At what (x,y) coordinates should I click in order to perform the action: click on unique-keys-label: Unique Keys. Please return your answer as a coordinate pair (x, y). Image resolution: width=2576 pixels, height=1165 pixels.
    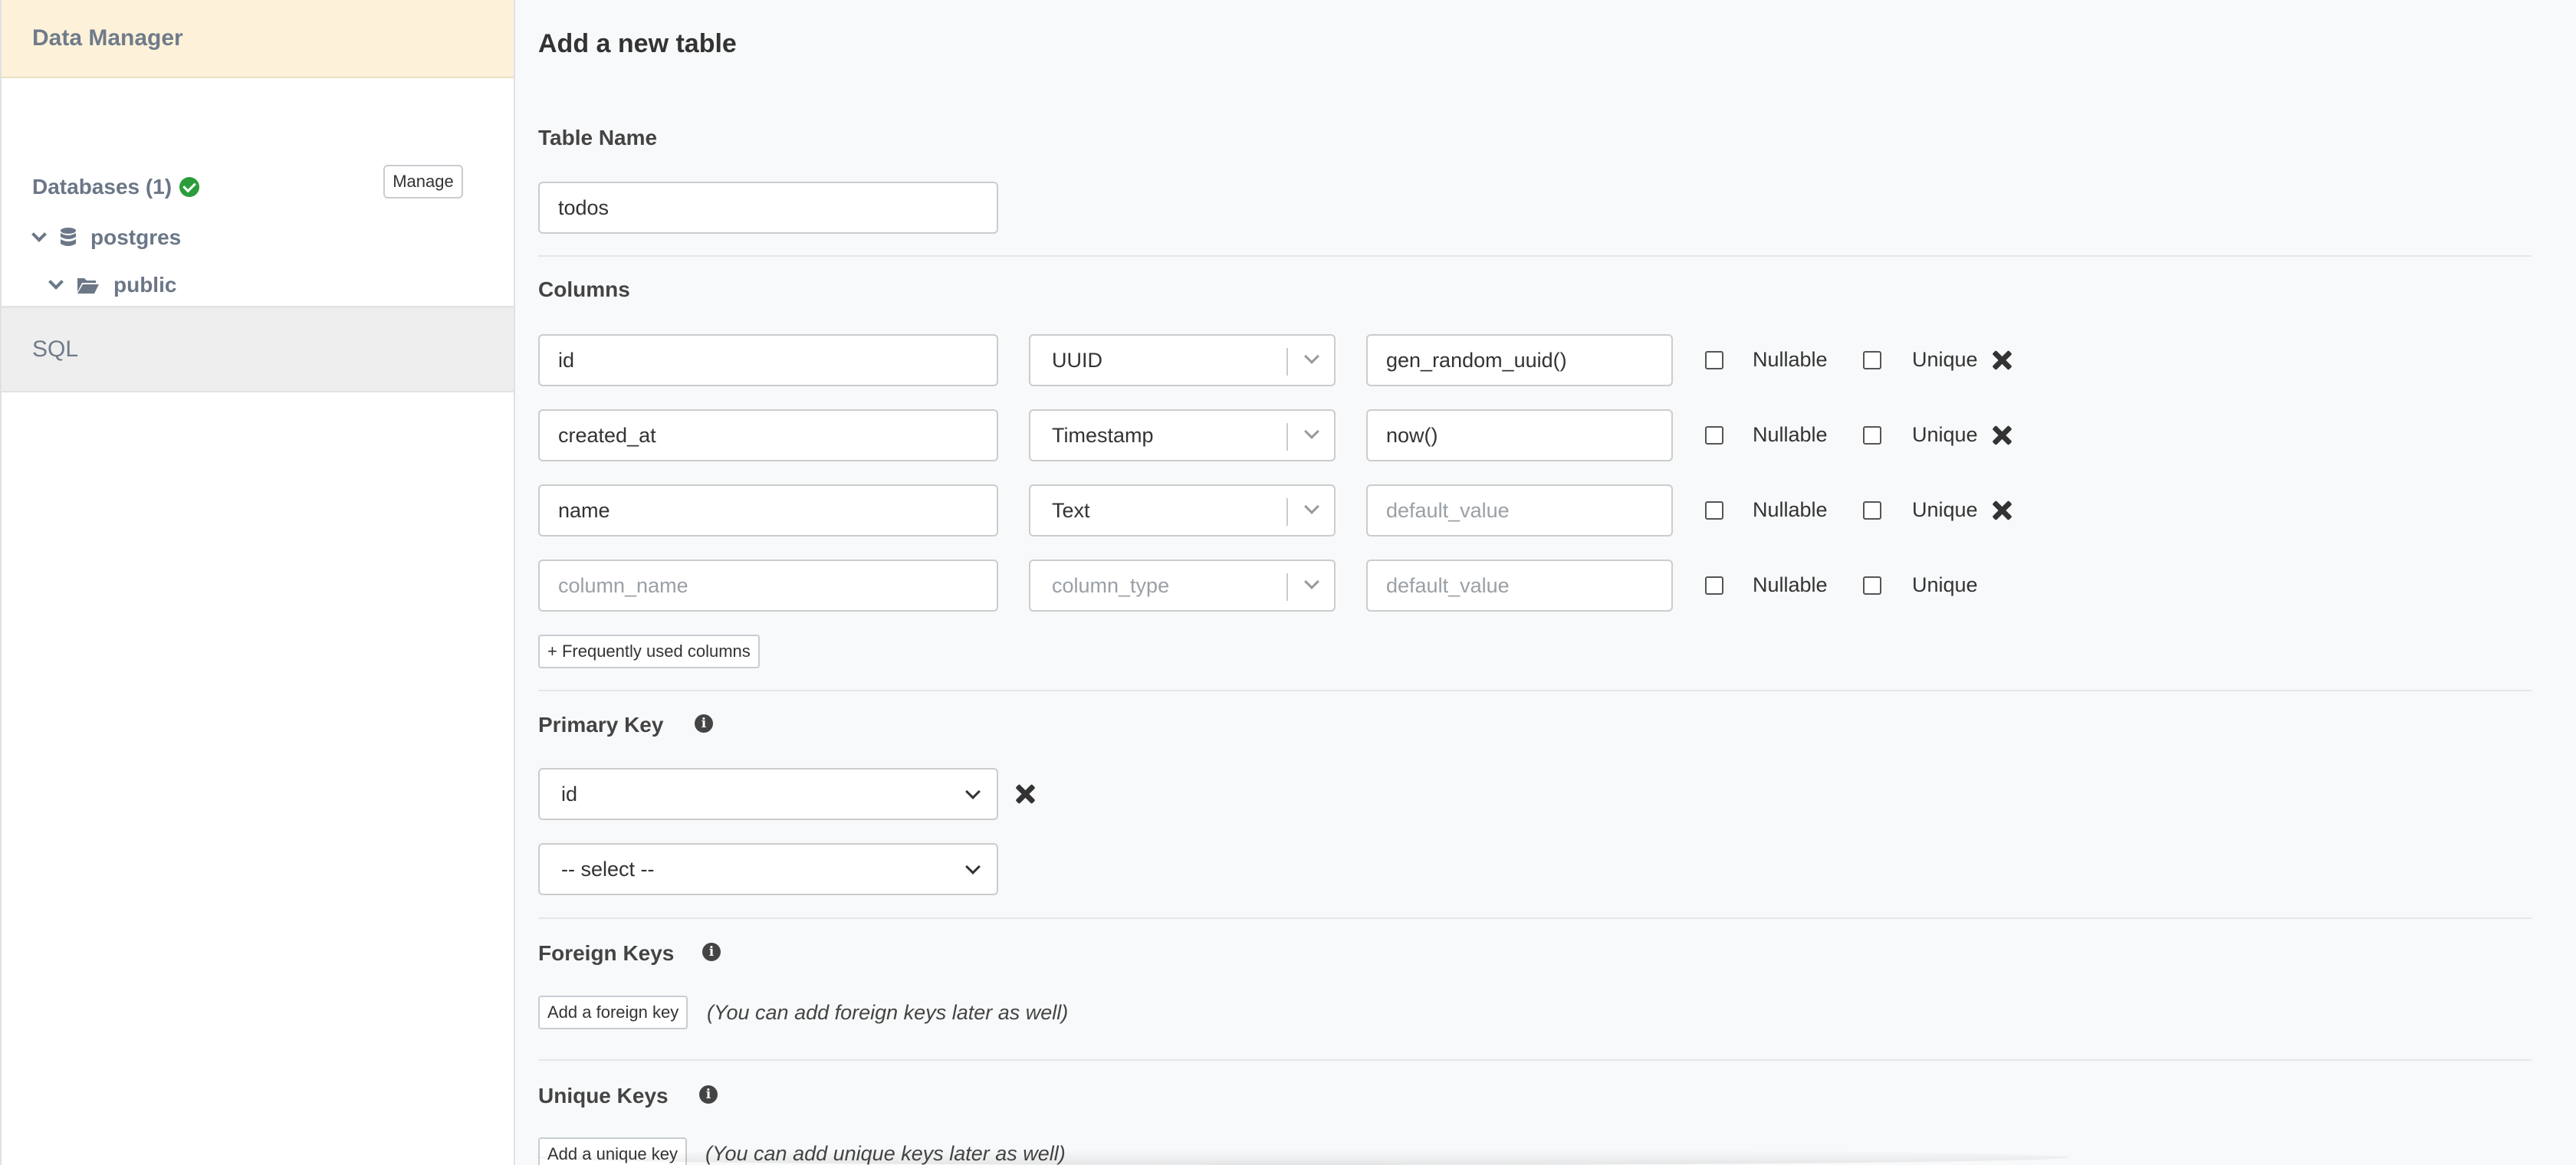
    Looking at the image, I should click on (603, 1096).